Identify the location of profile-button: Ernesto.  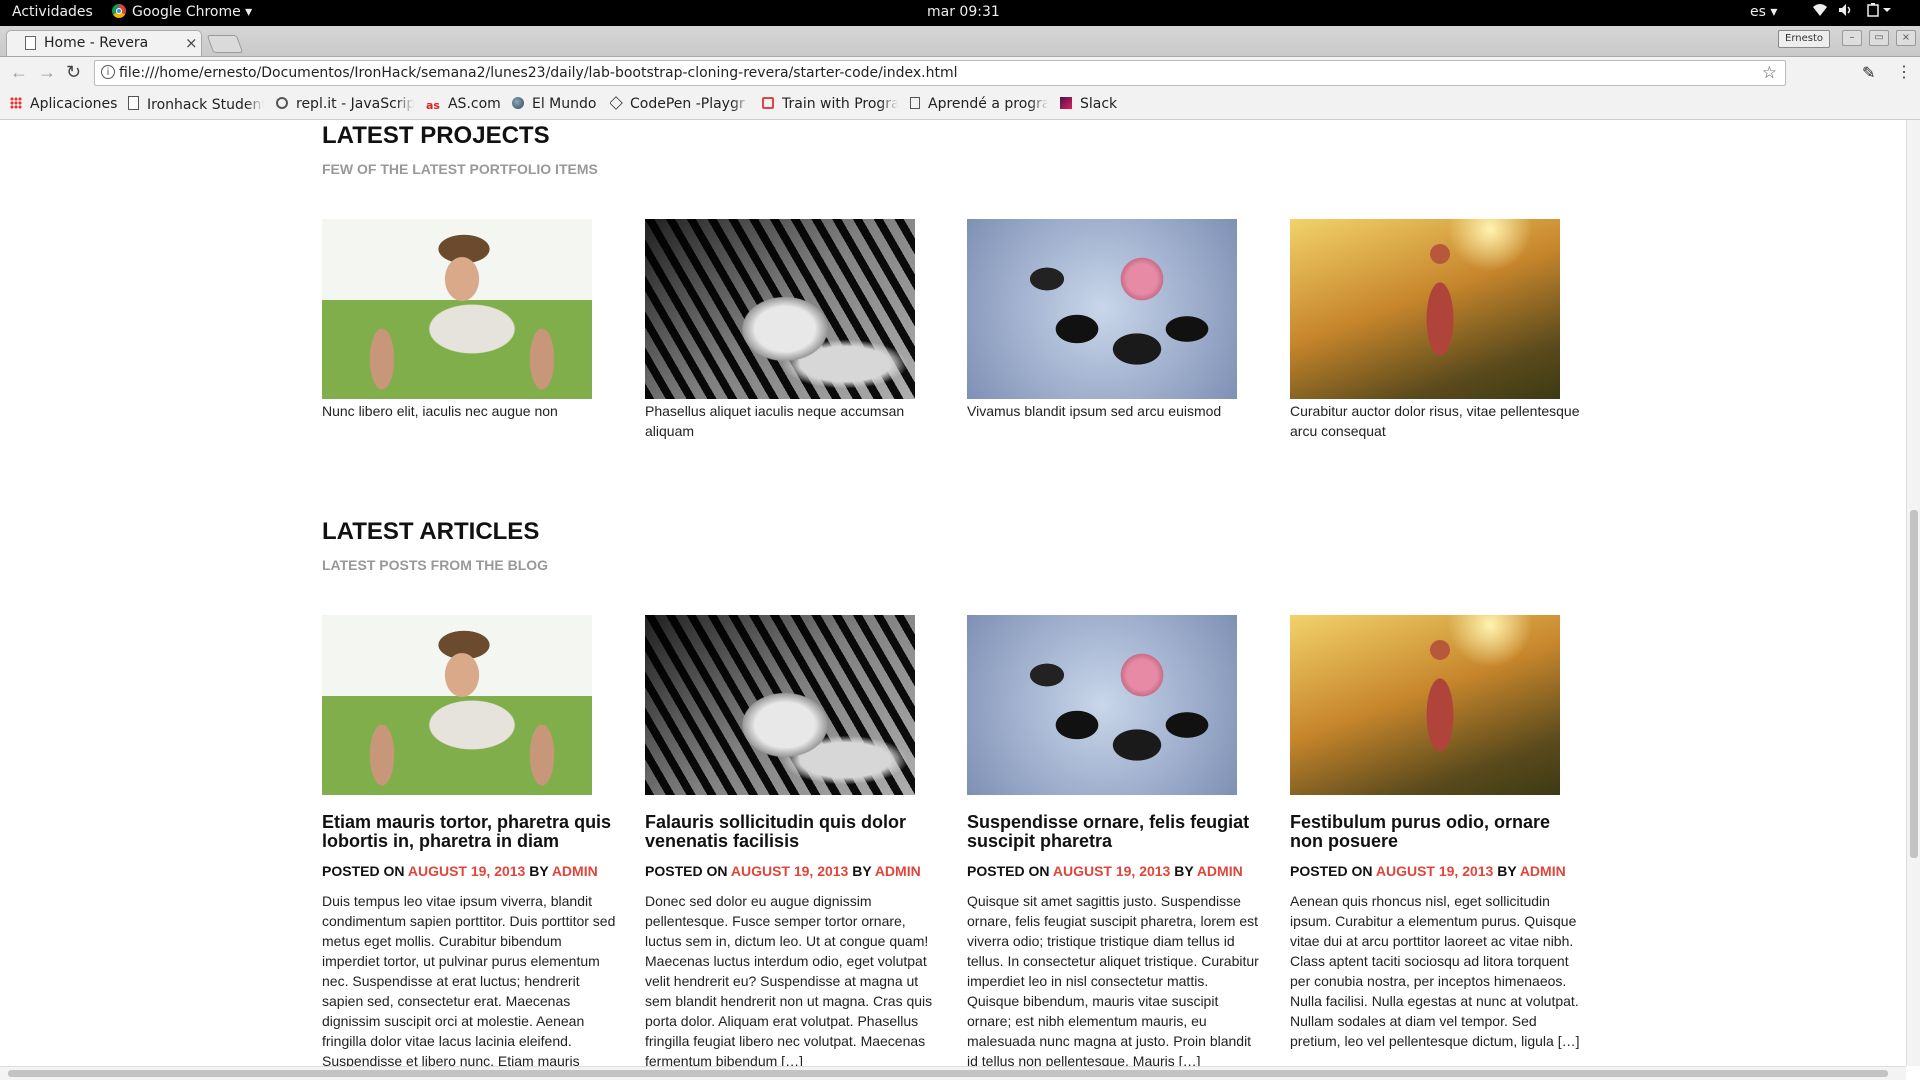
(1804, 39).